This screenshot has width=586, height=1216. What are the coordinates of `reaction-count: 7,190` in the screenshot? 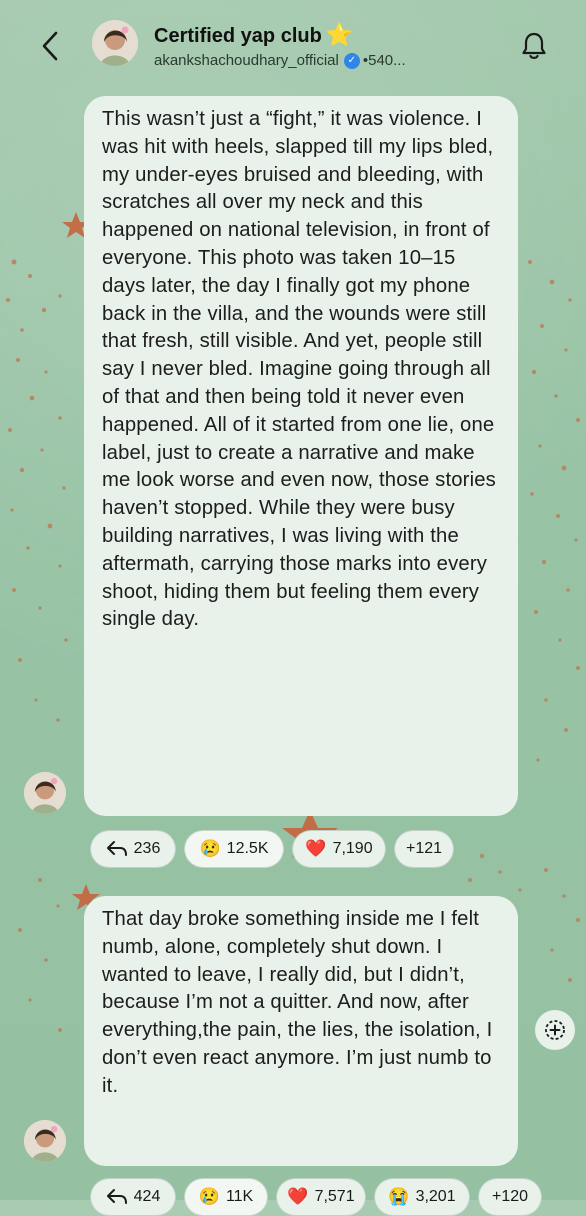 It's located at (352, 848).